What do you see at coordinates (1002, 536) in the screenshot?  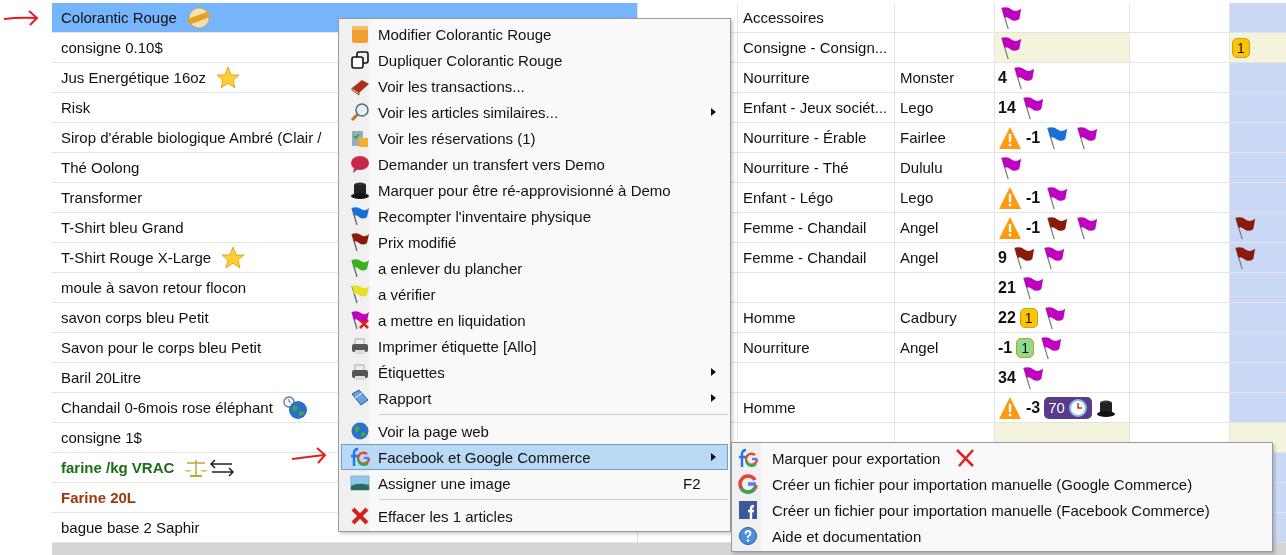 I see `menu-item: Aide et documentation` at bounding box center [1002, 536].